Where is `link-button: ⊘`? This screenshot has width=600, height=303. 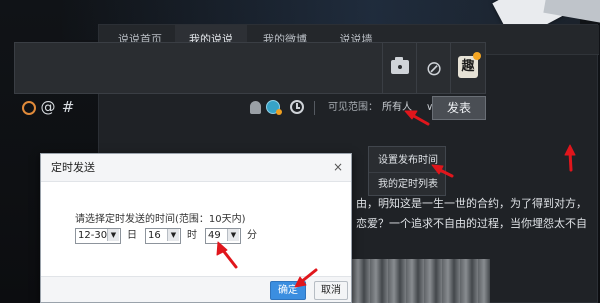 link-button: ⊘ is located at coordinates (433, 68).